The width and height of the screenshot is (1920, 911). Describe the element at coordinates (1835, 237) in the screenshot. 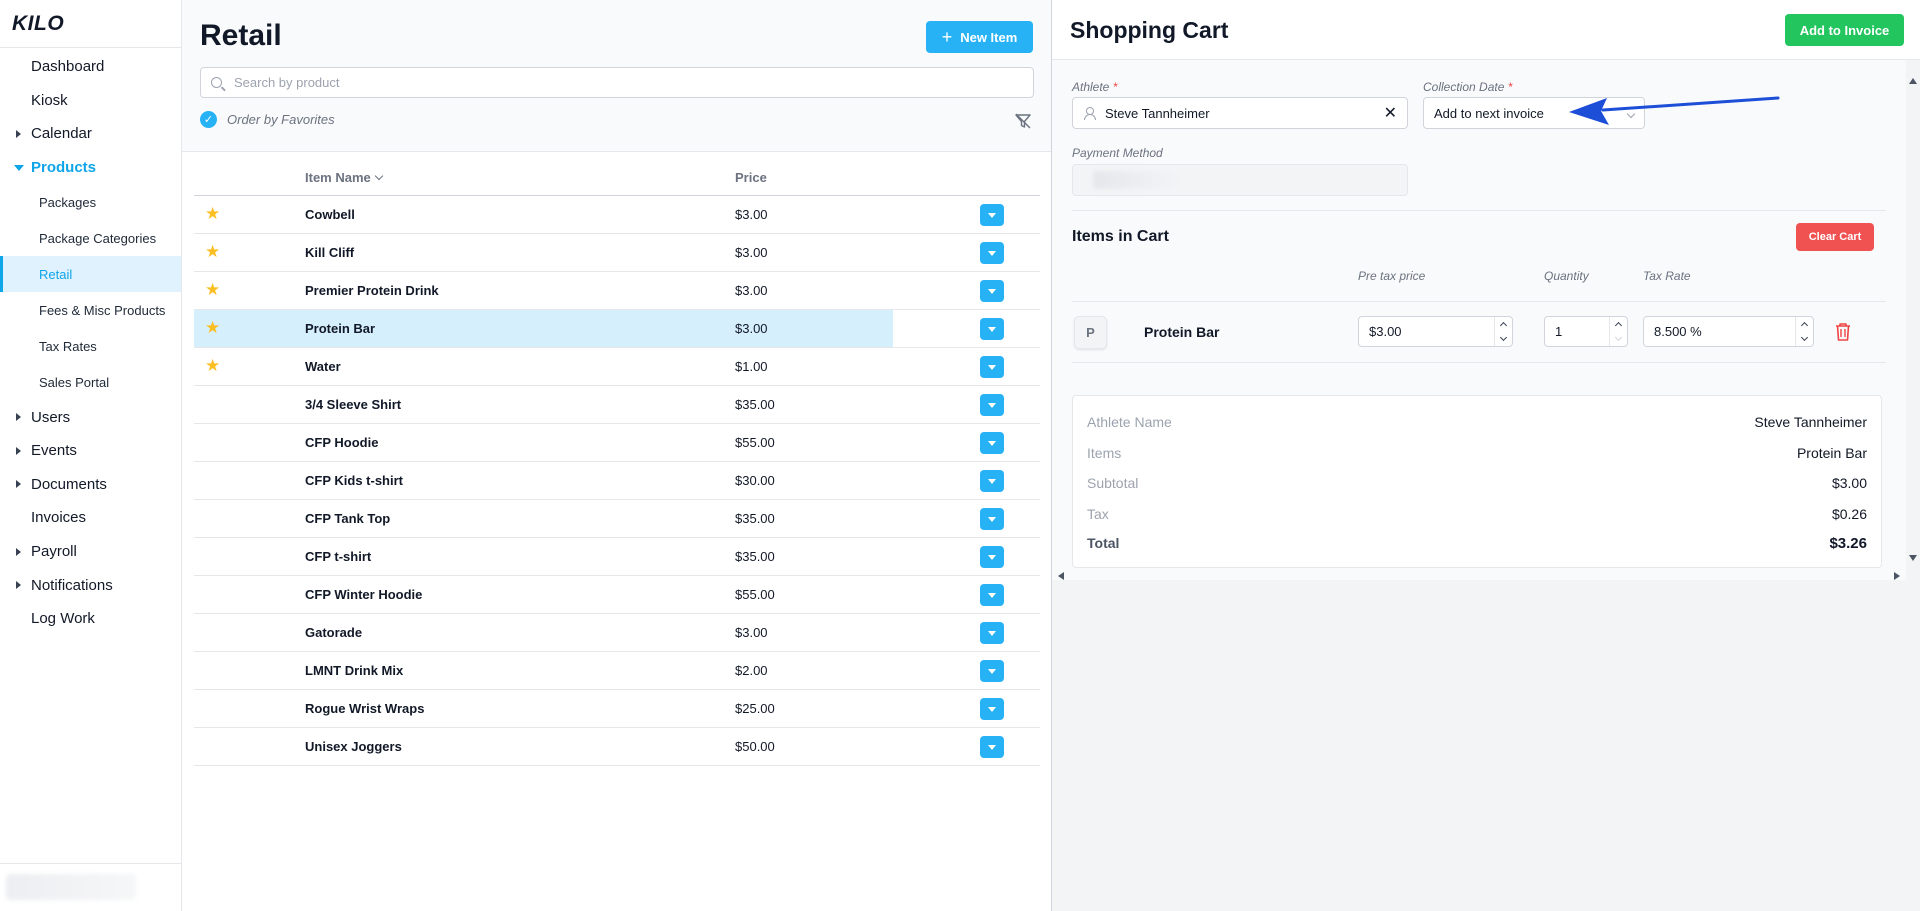

I see `clear-cart-button: Clear Cart` at that location.